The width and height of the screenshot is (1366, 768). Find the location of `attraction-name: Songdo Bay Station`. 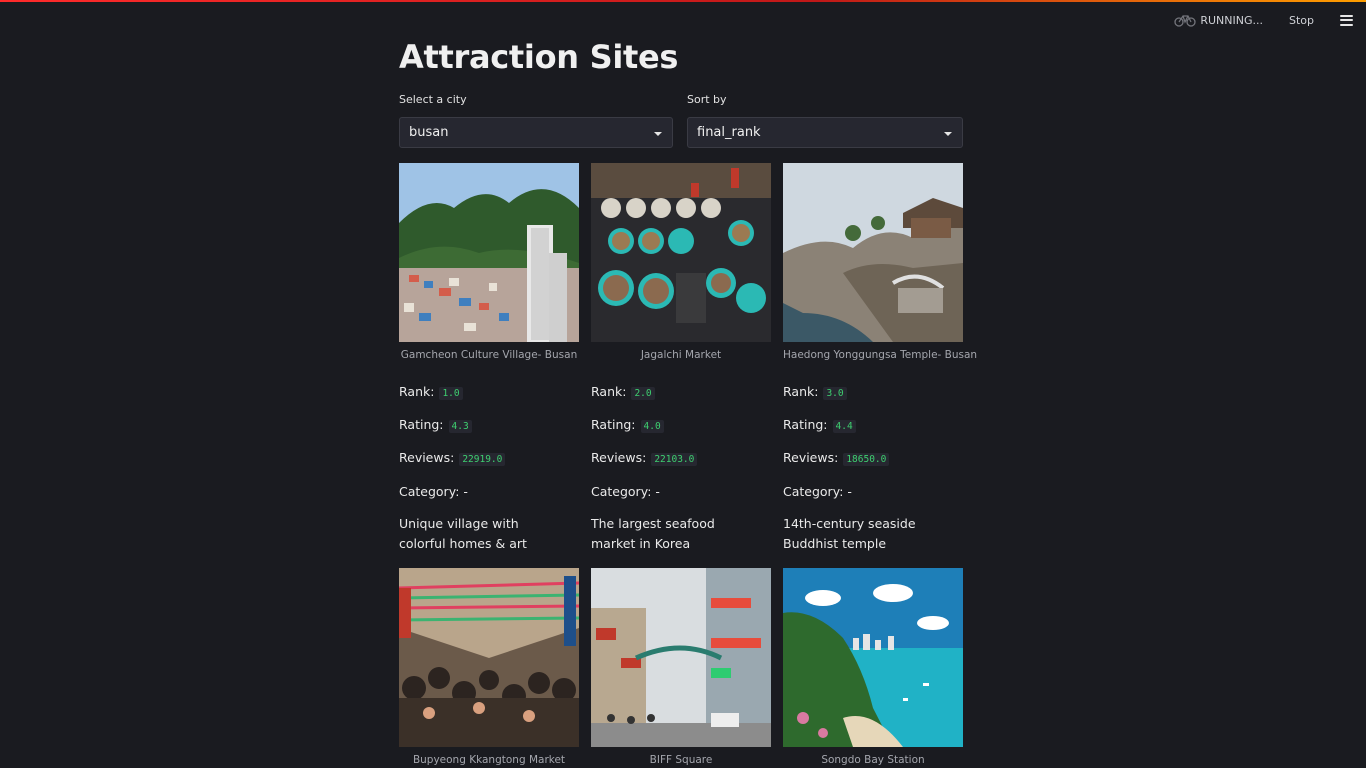

attraction-name: Songdo Bay Station is located at coordinates (873, 760).